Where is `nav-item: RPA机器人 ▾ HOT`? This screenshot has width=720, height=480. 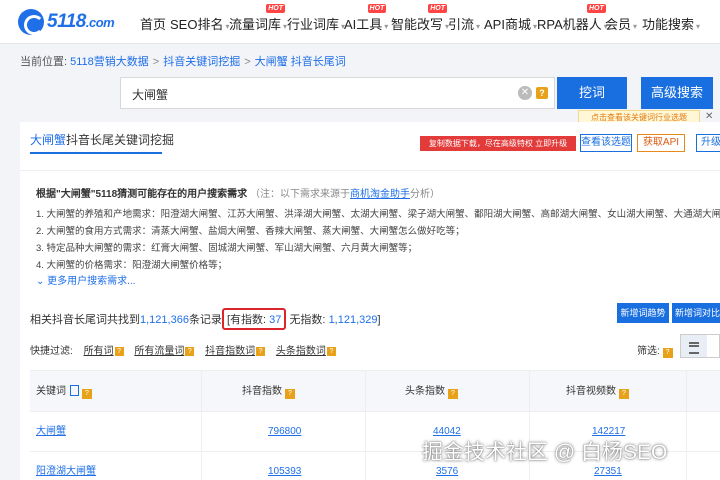 nav-item: RPA机器人 ▾ HOT is located at coordinates (572, 18).